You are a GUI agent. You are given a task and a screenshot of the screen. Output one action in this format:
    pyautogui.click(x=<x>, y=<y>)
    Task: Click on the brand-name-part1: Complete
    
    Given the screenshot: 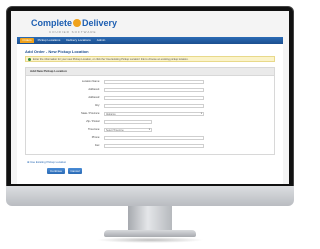 What is the action you would take?
    pyautogui.click(x=52, y=23)
    